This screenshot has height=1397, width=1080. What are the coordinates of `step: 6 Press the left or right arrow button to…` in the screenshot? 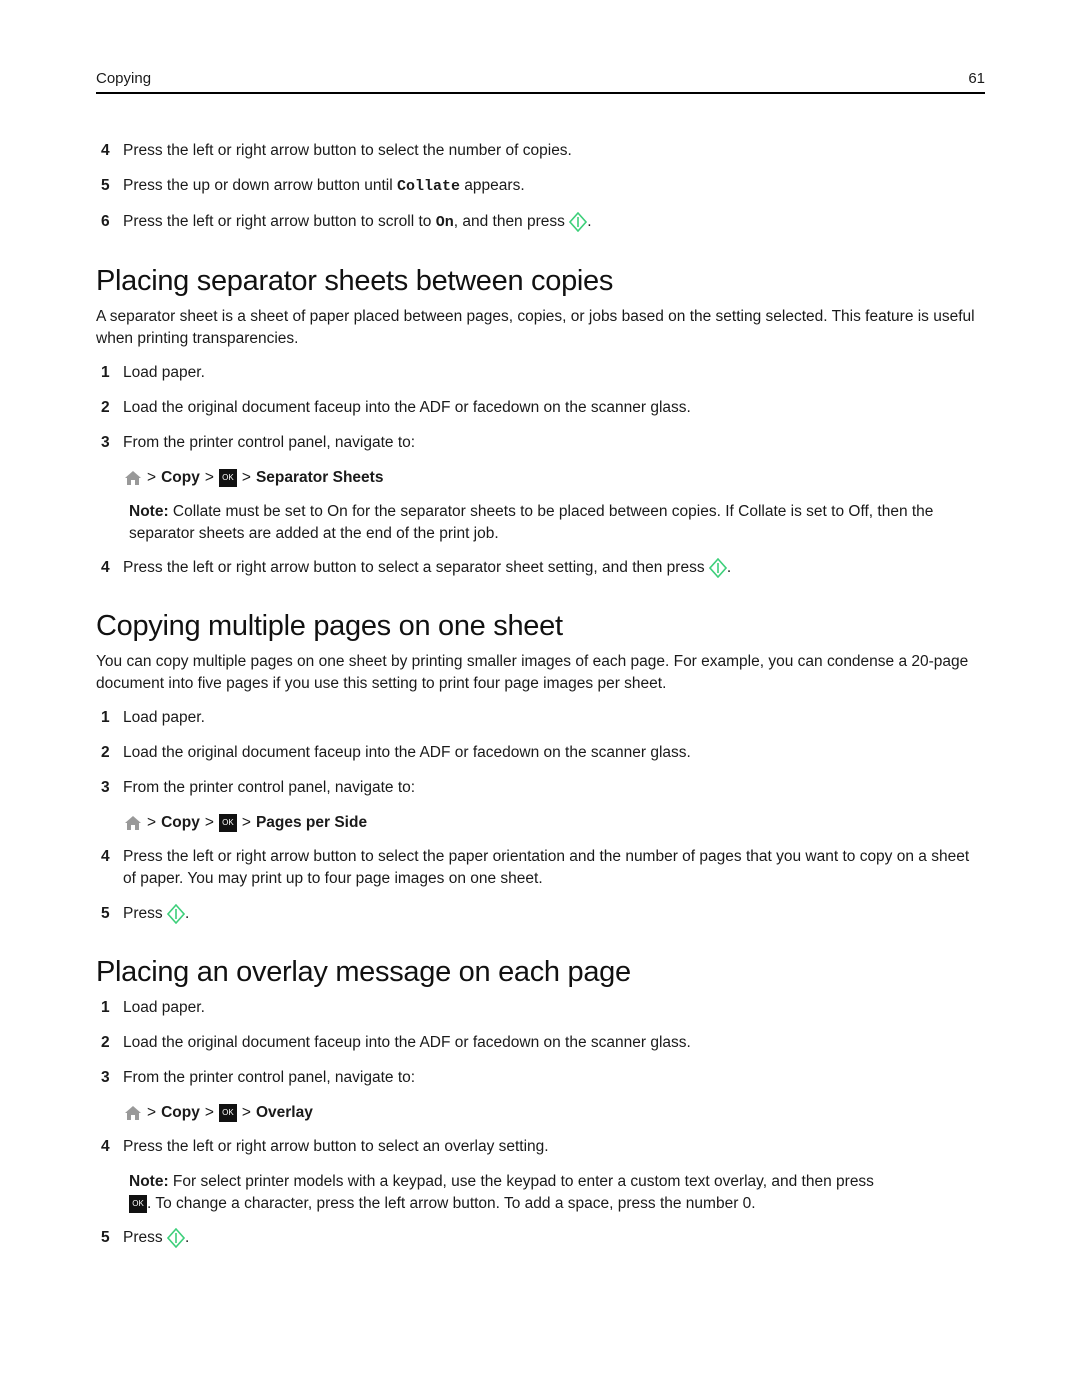 It's located at (346, 222).